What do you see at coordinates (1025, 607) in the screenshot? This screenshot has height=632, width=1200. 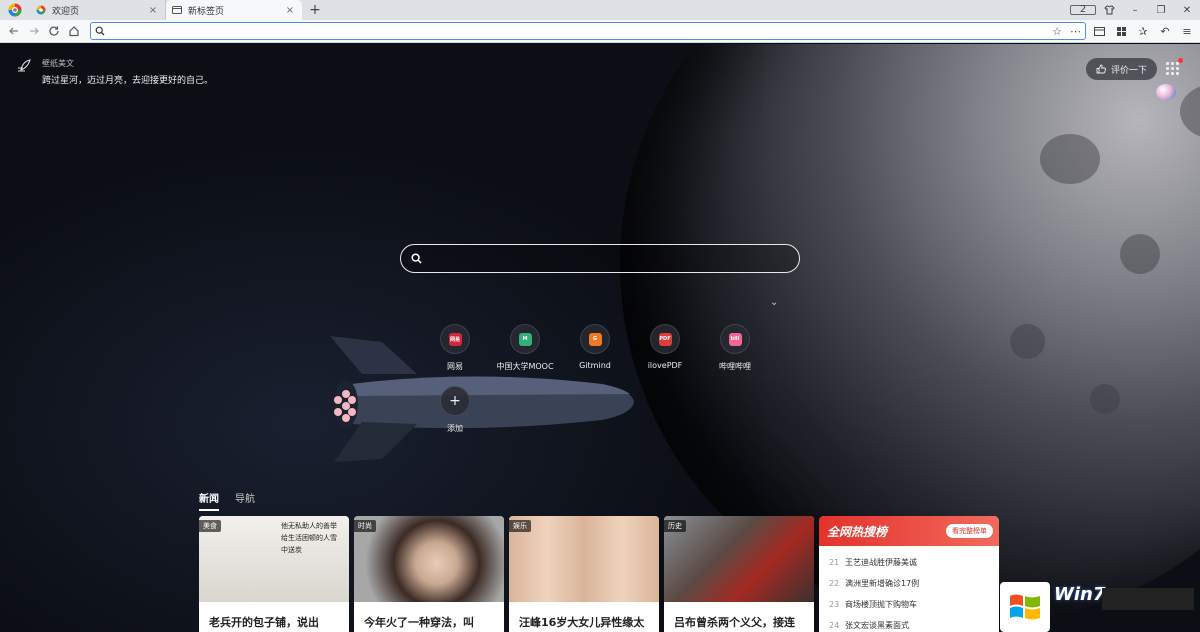 I see `windows-flag-icon` at bounding box center [1025, 607].